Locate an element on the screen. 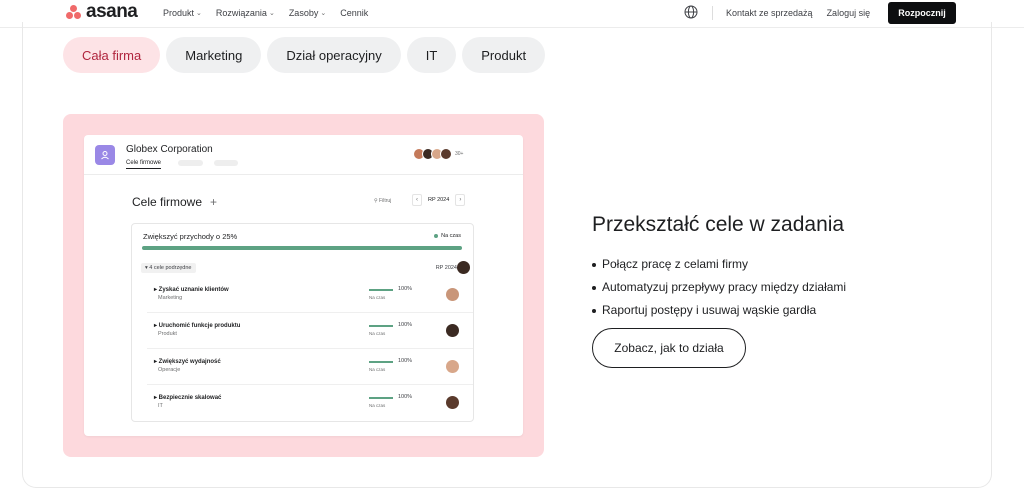 This screenshot has height=501, width=1024. nav-item-label: Zasoby is located at coordinates (303, 13).